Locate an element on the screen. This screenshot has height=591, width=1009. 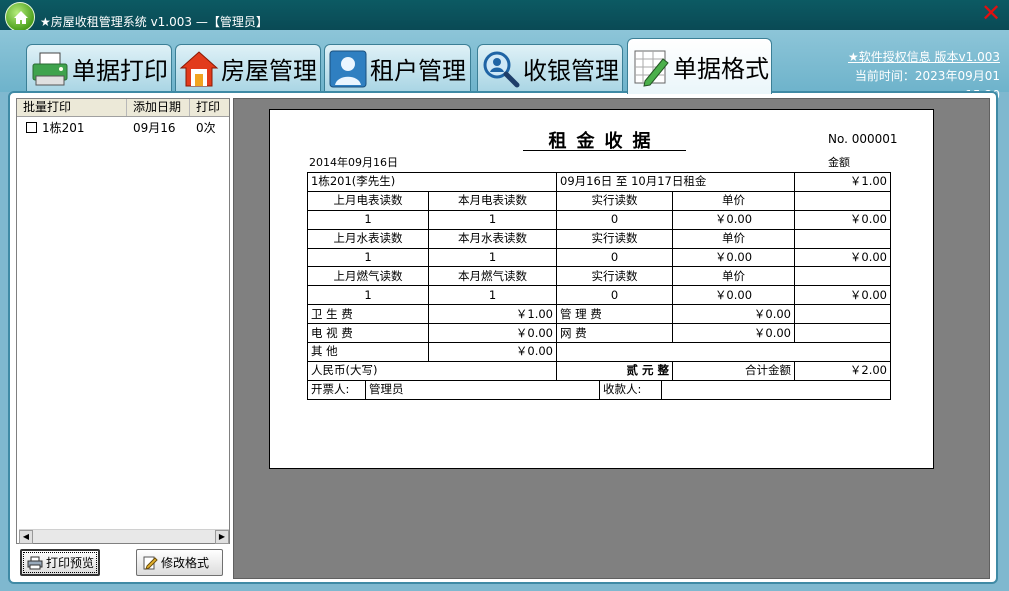
tab-label: 房屋管理 is located at coordinates (269, 71).